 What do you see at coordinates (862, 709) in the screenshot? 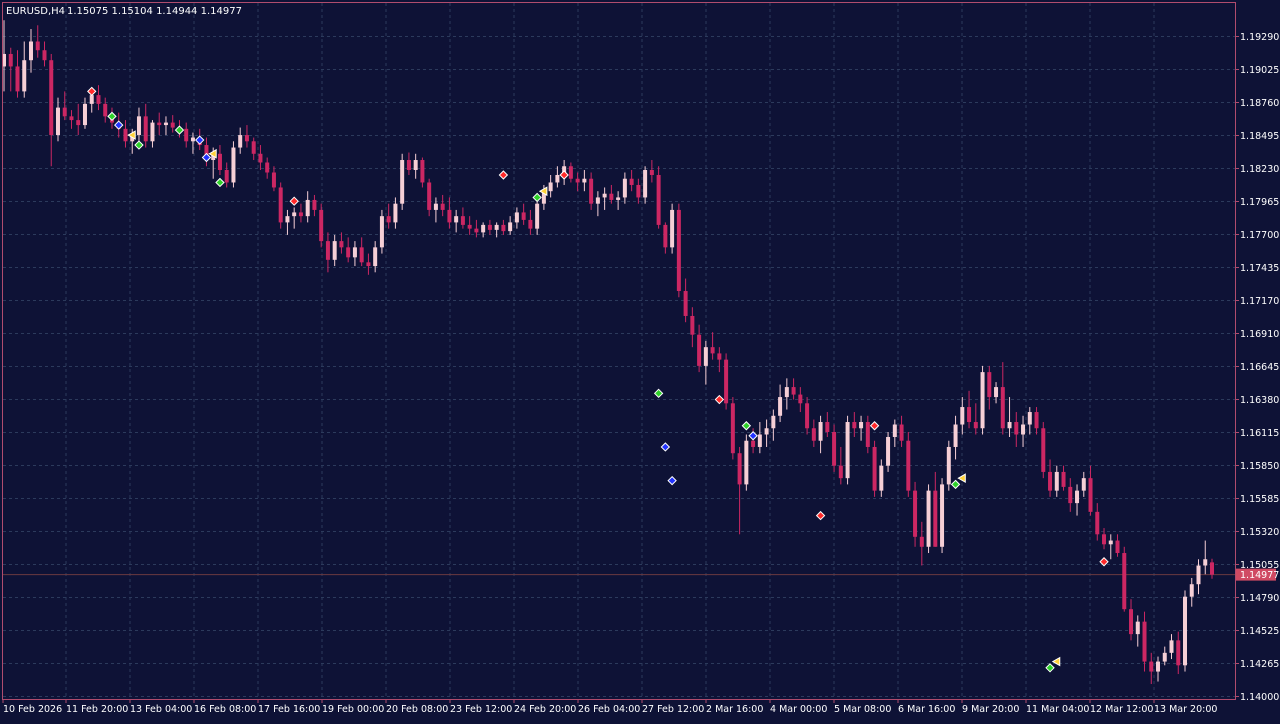
I see `x-tick-label: 5 Mar 08:00` at bounding box center [862, 709].